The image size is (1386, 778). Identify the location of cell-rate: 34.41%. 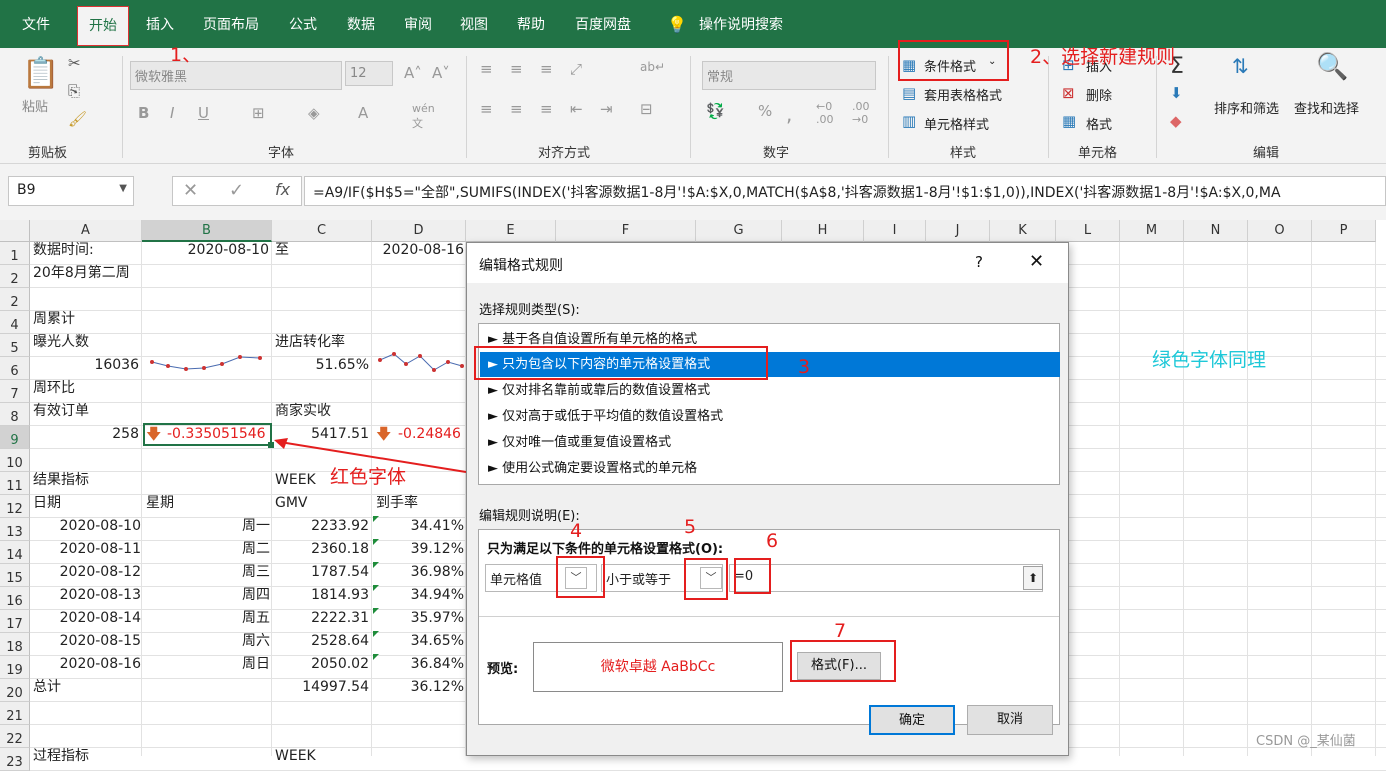
(418, 526).